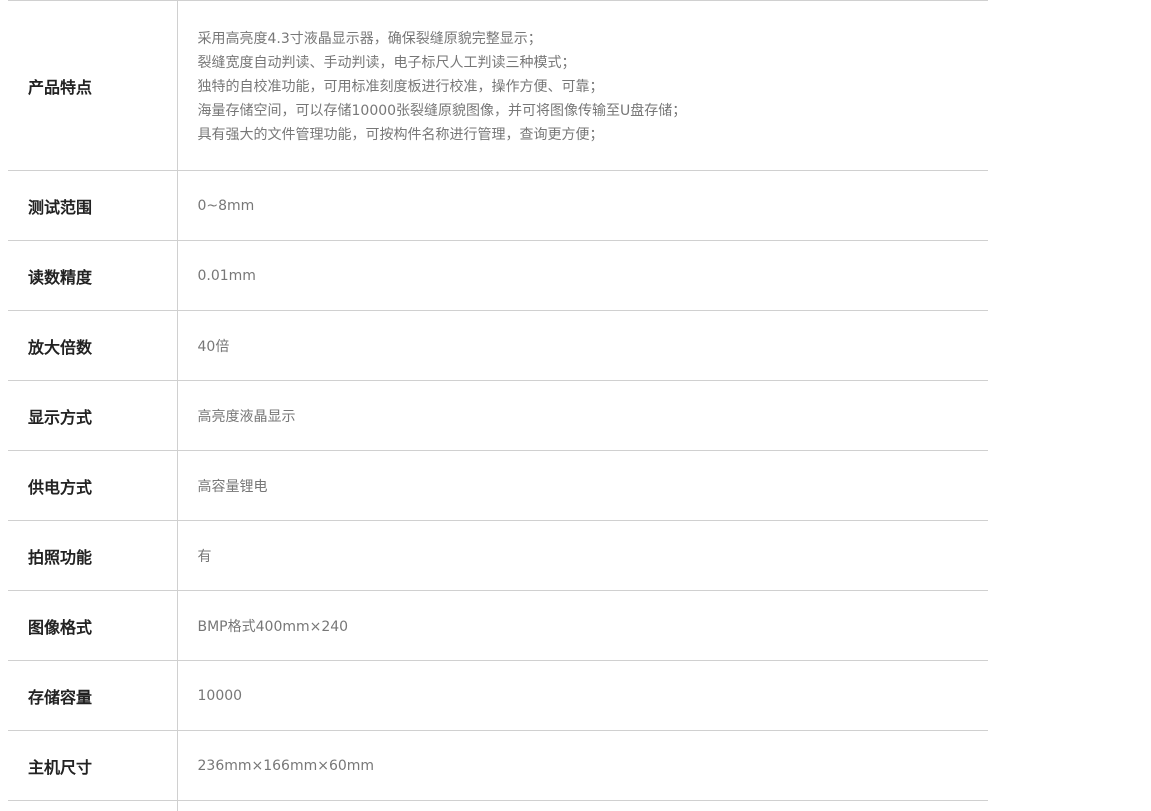  Describe the element at coordinates (582, 346) in the screenshot. I see `spec-value: 40倍` at that location.